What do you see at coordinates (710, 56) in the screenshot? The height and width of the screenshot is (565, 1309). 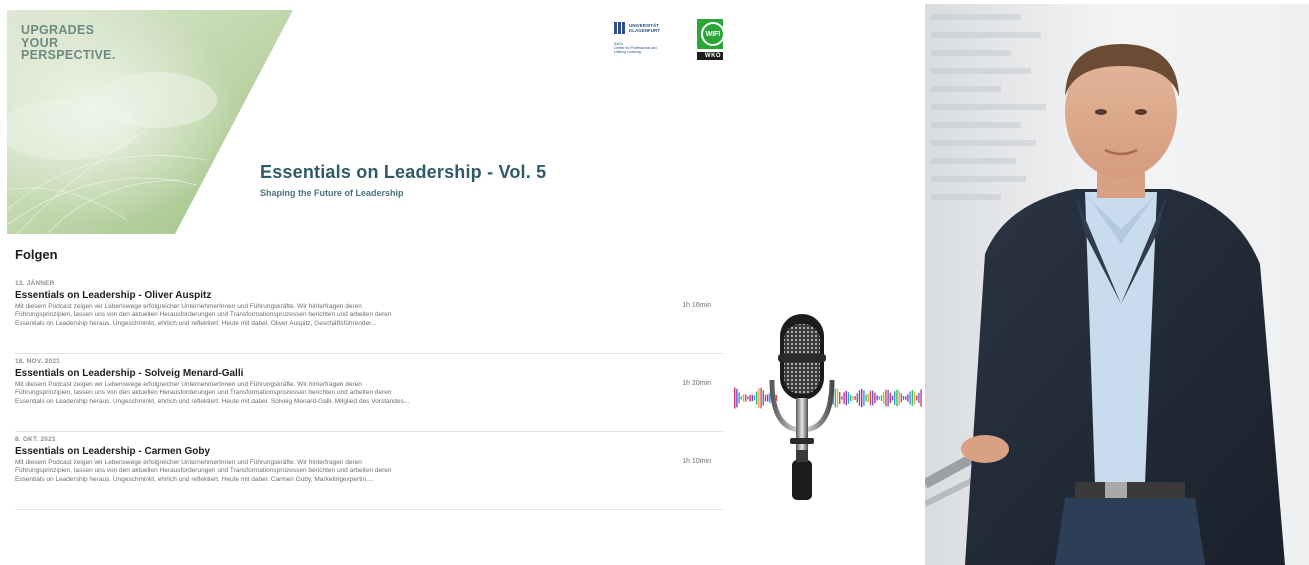 I see `wko-label: WKO` at bounding box center [710, 56].